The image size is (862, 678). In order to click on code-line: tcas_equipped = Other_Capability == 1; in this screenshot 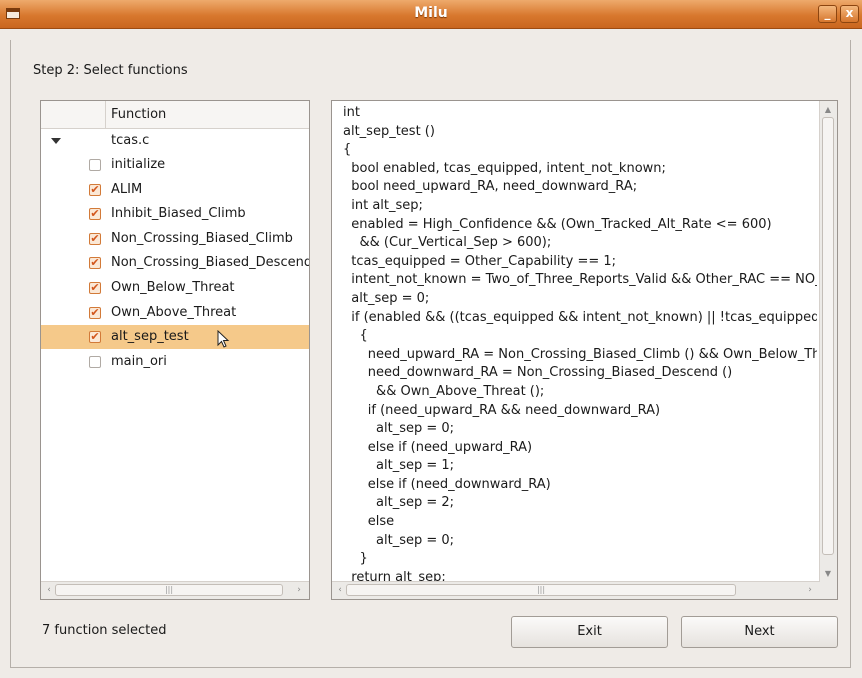, I will do `click(480, 261)`.